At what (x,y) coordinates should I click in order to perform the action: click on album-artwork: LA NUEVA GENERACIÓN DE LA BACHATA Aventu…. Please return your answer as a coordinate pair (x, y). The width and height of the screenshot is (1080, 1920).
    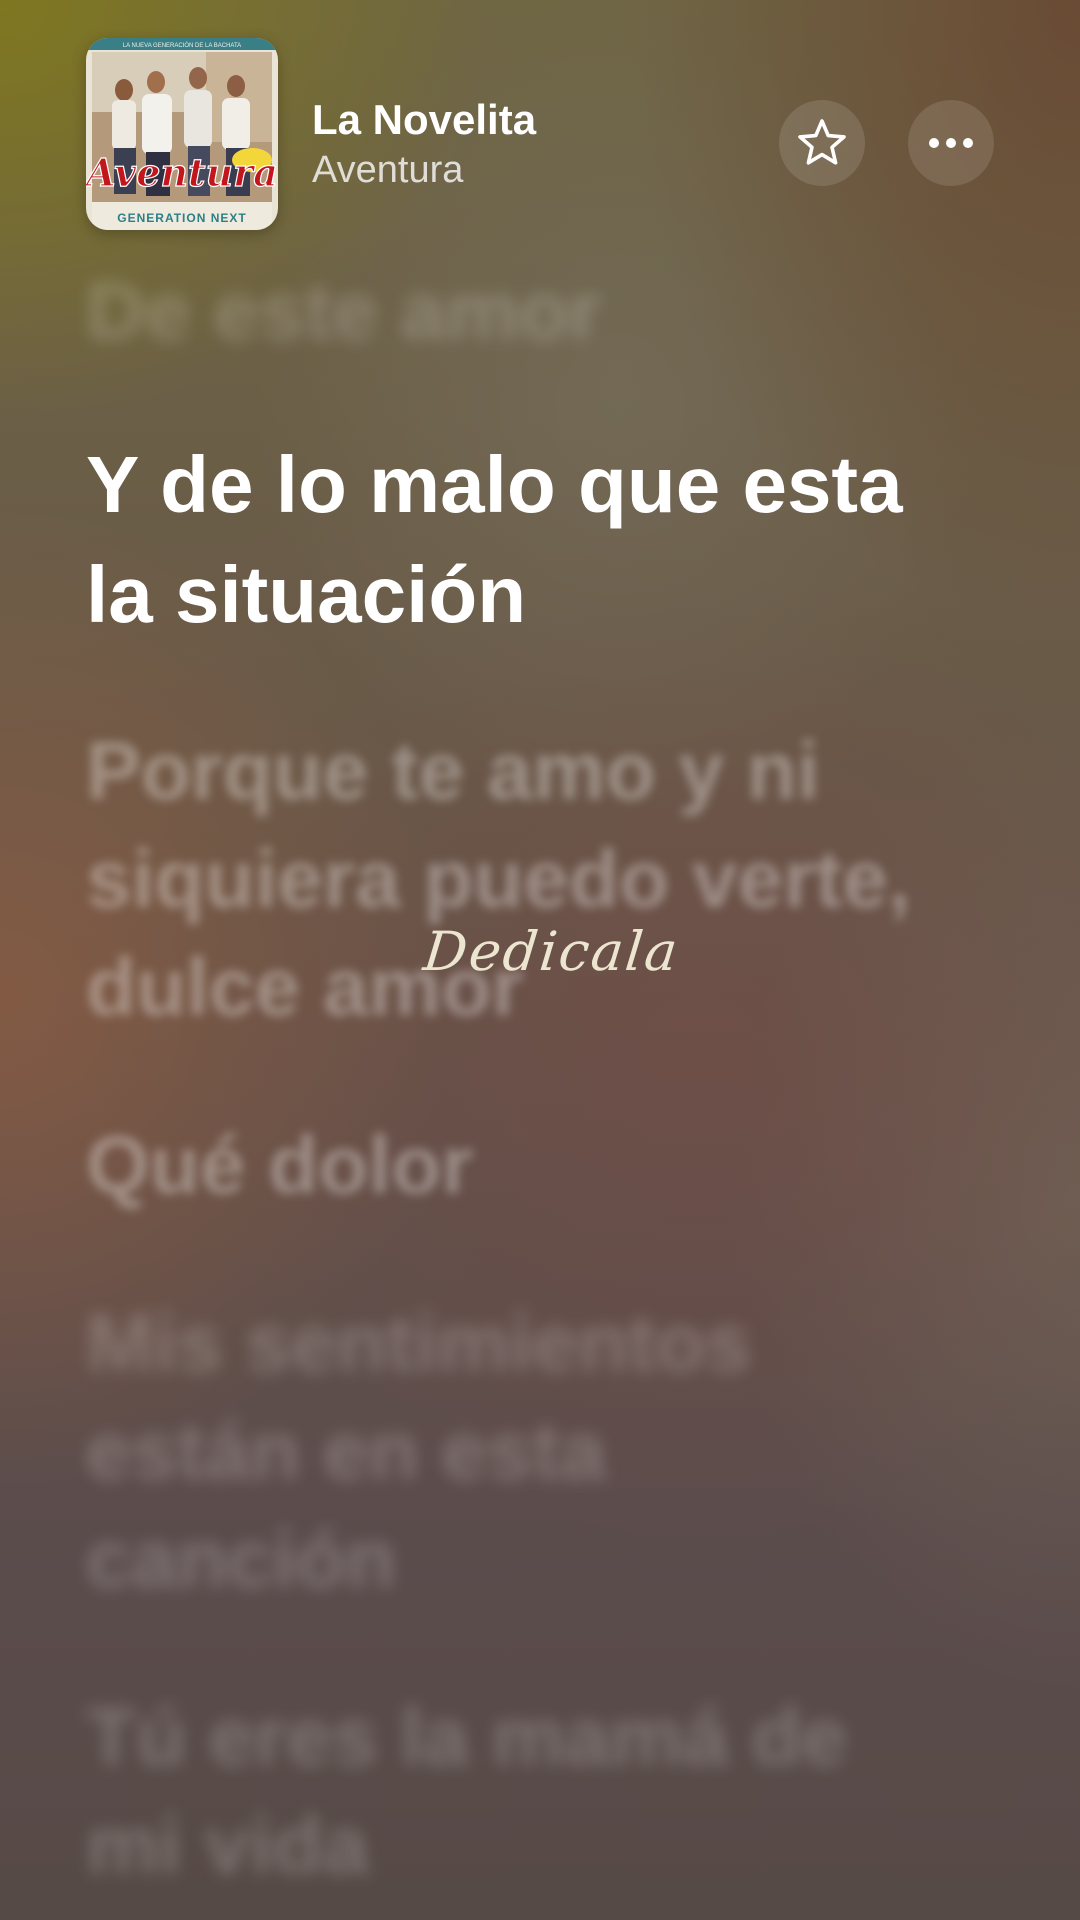
    Looking at the image, I should click on (182, 134).